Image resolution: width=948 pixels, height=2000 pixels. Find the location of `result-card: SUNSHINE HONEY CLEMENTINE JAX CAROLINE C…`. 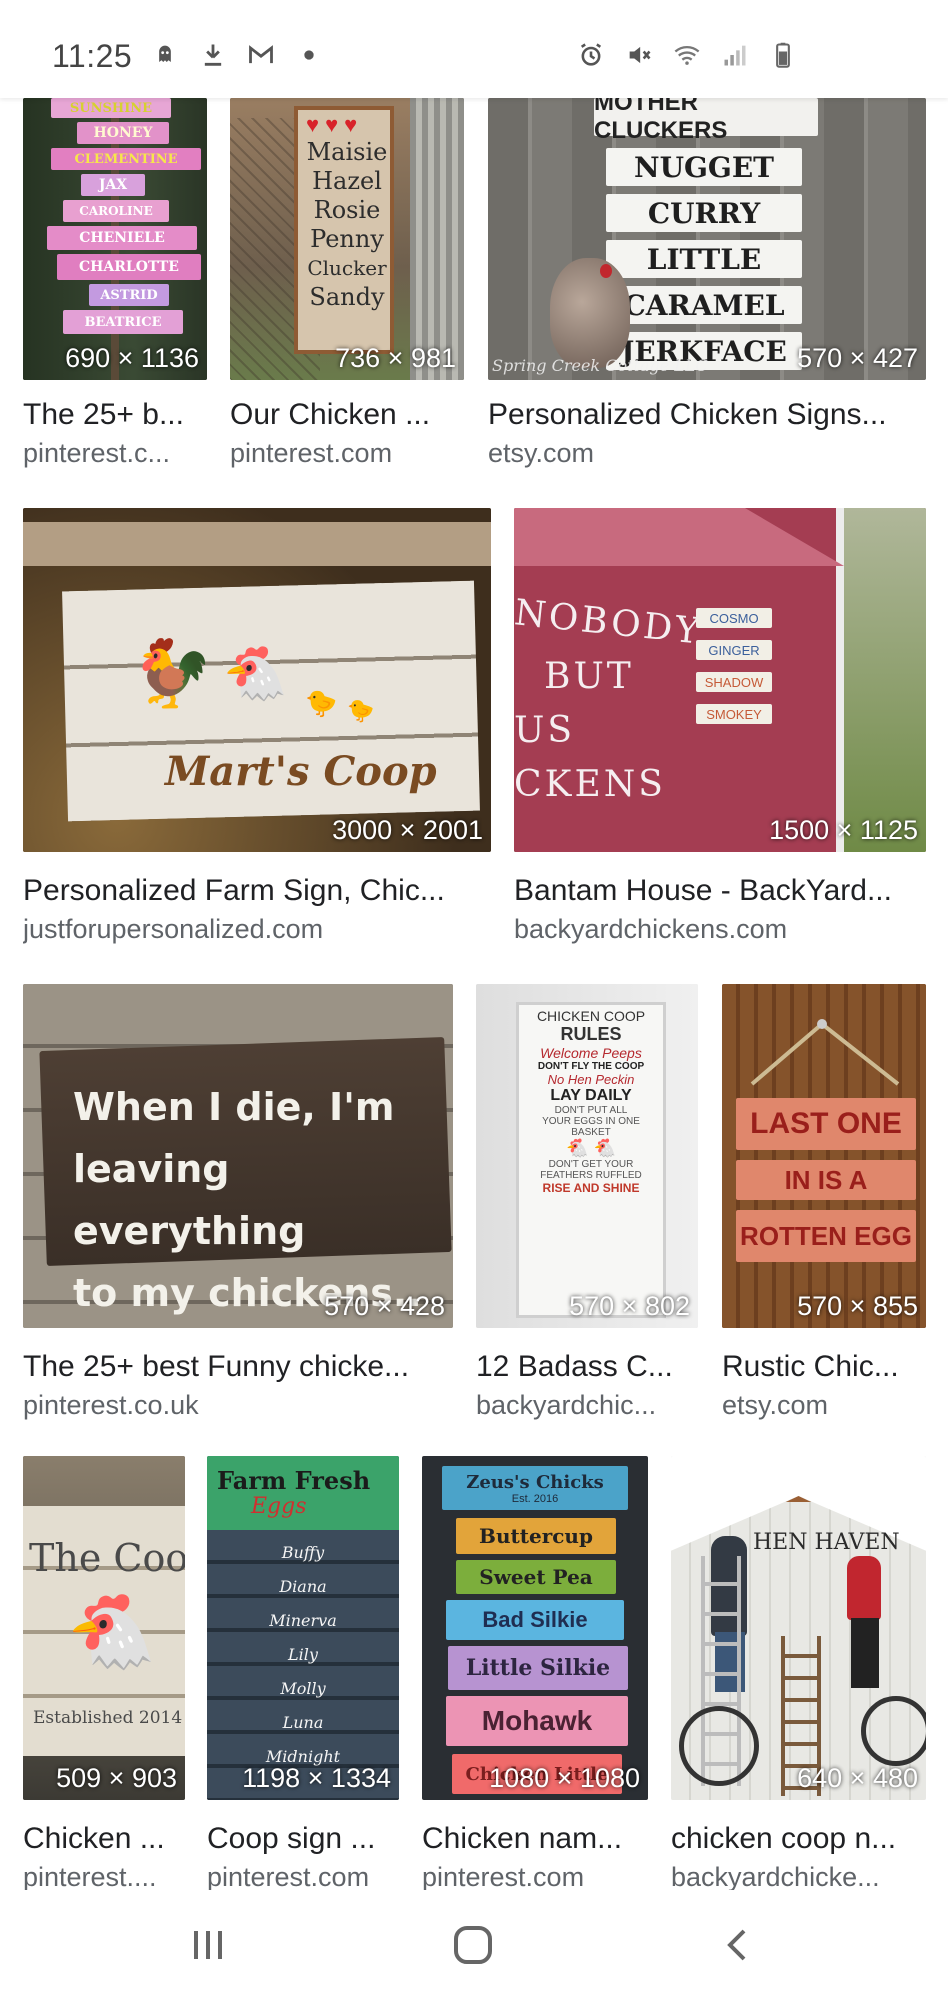

result-card: SUNSHINE HONEY CLEMENTINE JAX CAROLINE C… is located at coordinates (115, 283).